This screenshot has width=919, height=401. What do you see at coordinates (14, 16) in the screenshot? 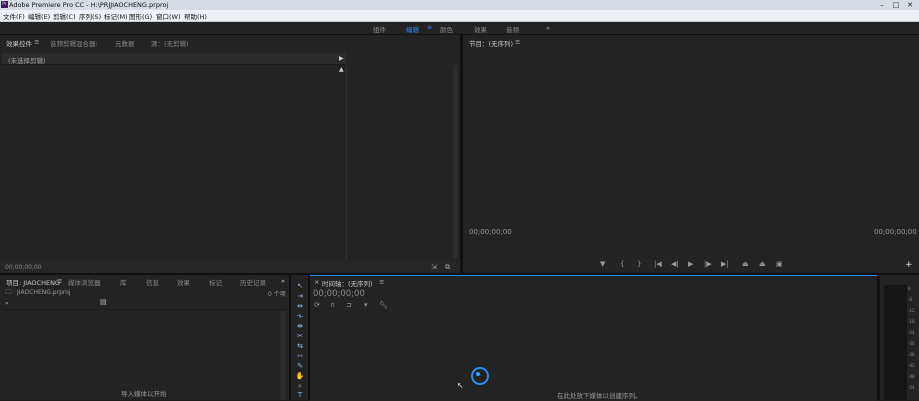
I see `menu-file: 文件(F)` at bounding box center [14, 16].